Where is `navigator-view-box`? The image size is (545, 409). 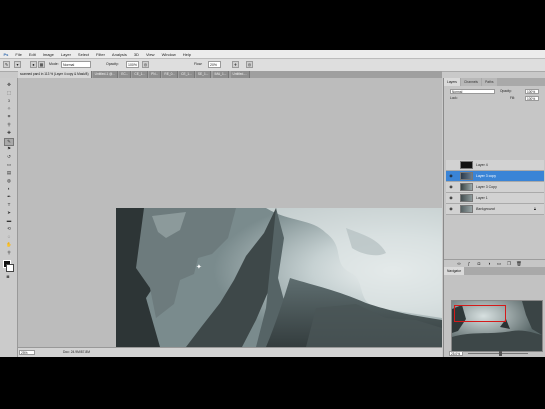 navigator-view-box is located at coordinates (480, 313).